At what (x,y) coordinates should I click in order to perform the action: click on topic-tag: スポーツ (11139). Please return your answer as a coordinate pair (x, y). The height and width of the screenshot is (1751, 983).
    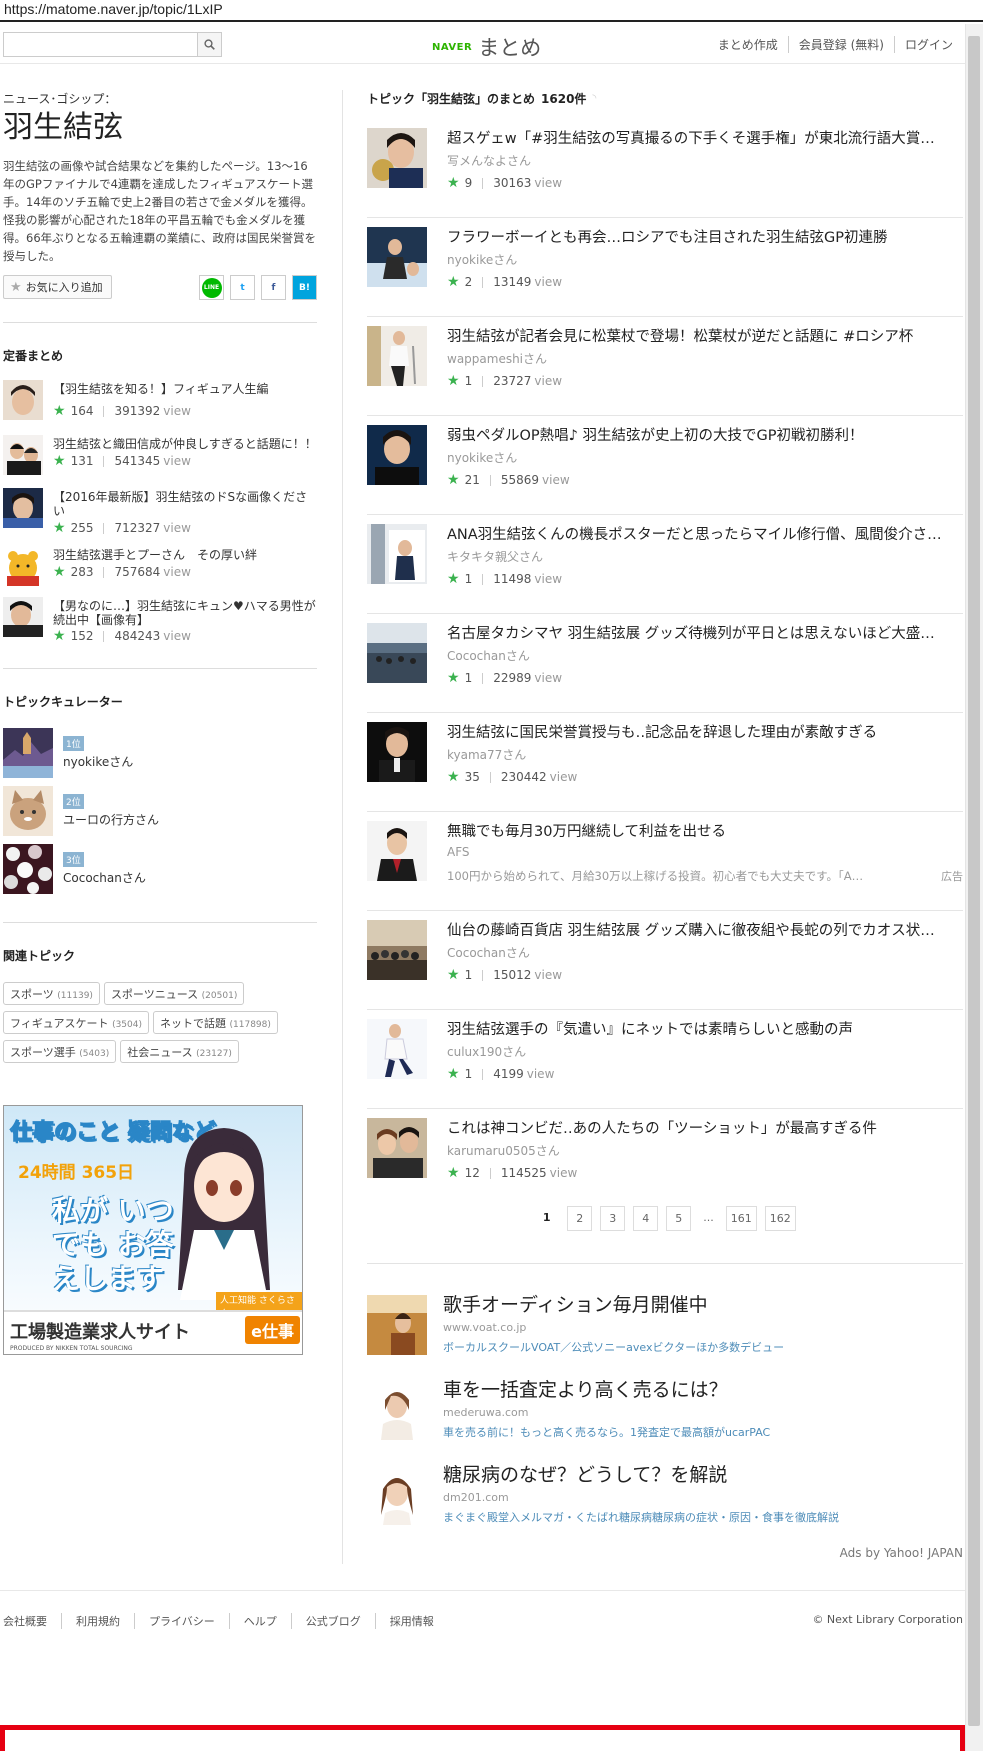
    Looking at the image, I should click on (51, 993).